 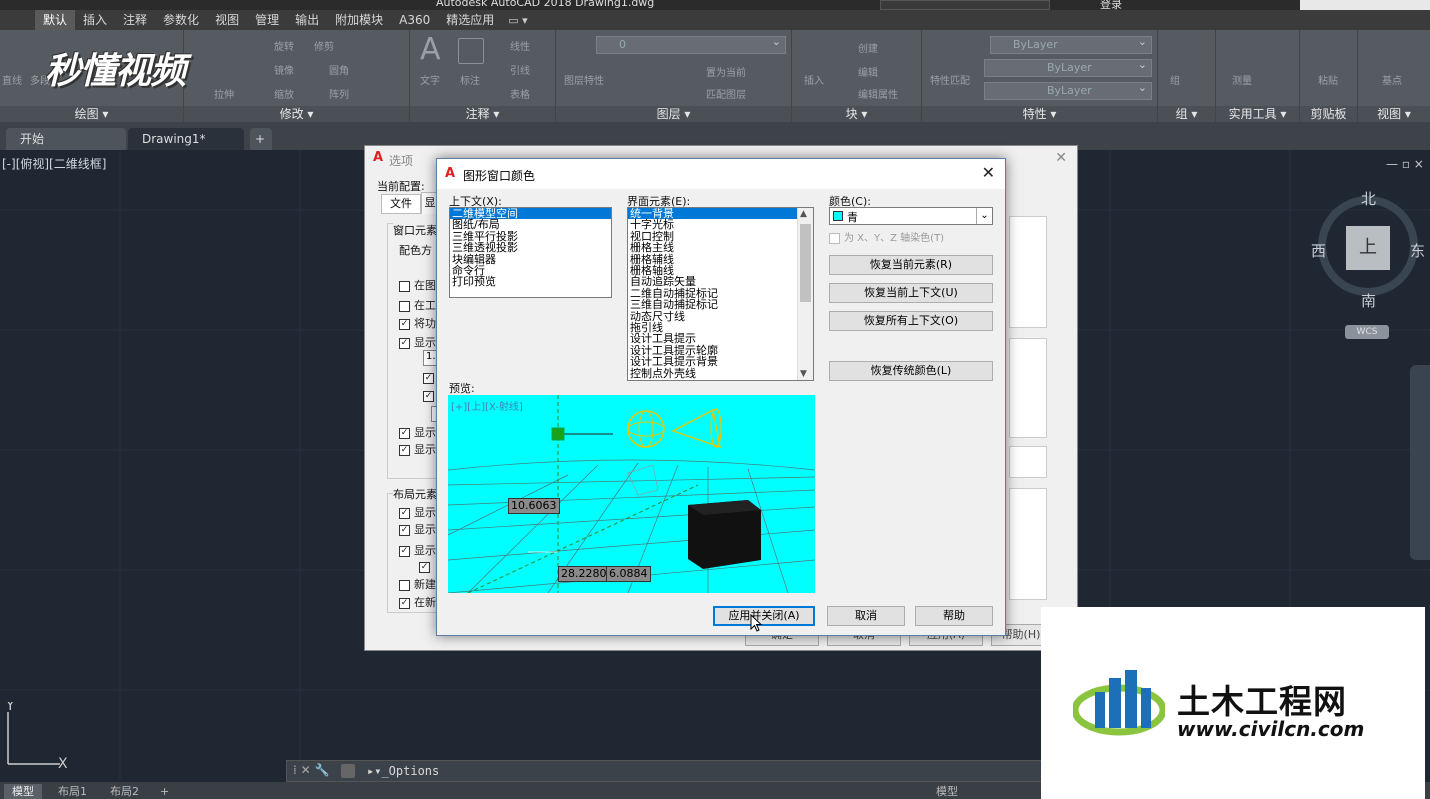 What do you see at coordinates (482, 114) in the screenshot?
I see `panel-title-annotate: 注释 ▾` at bounding box center [482, 114].